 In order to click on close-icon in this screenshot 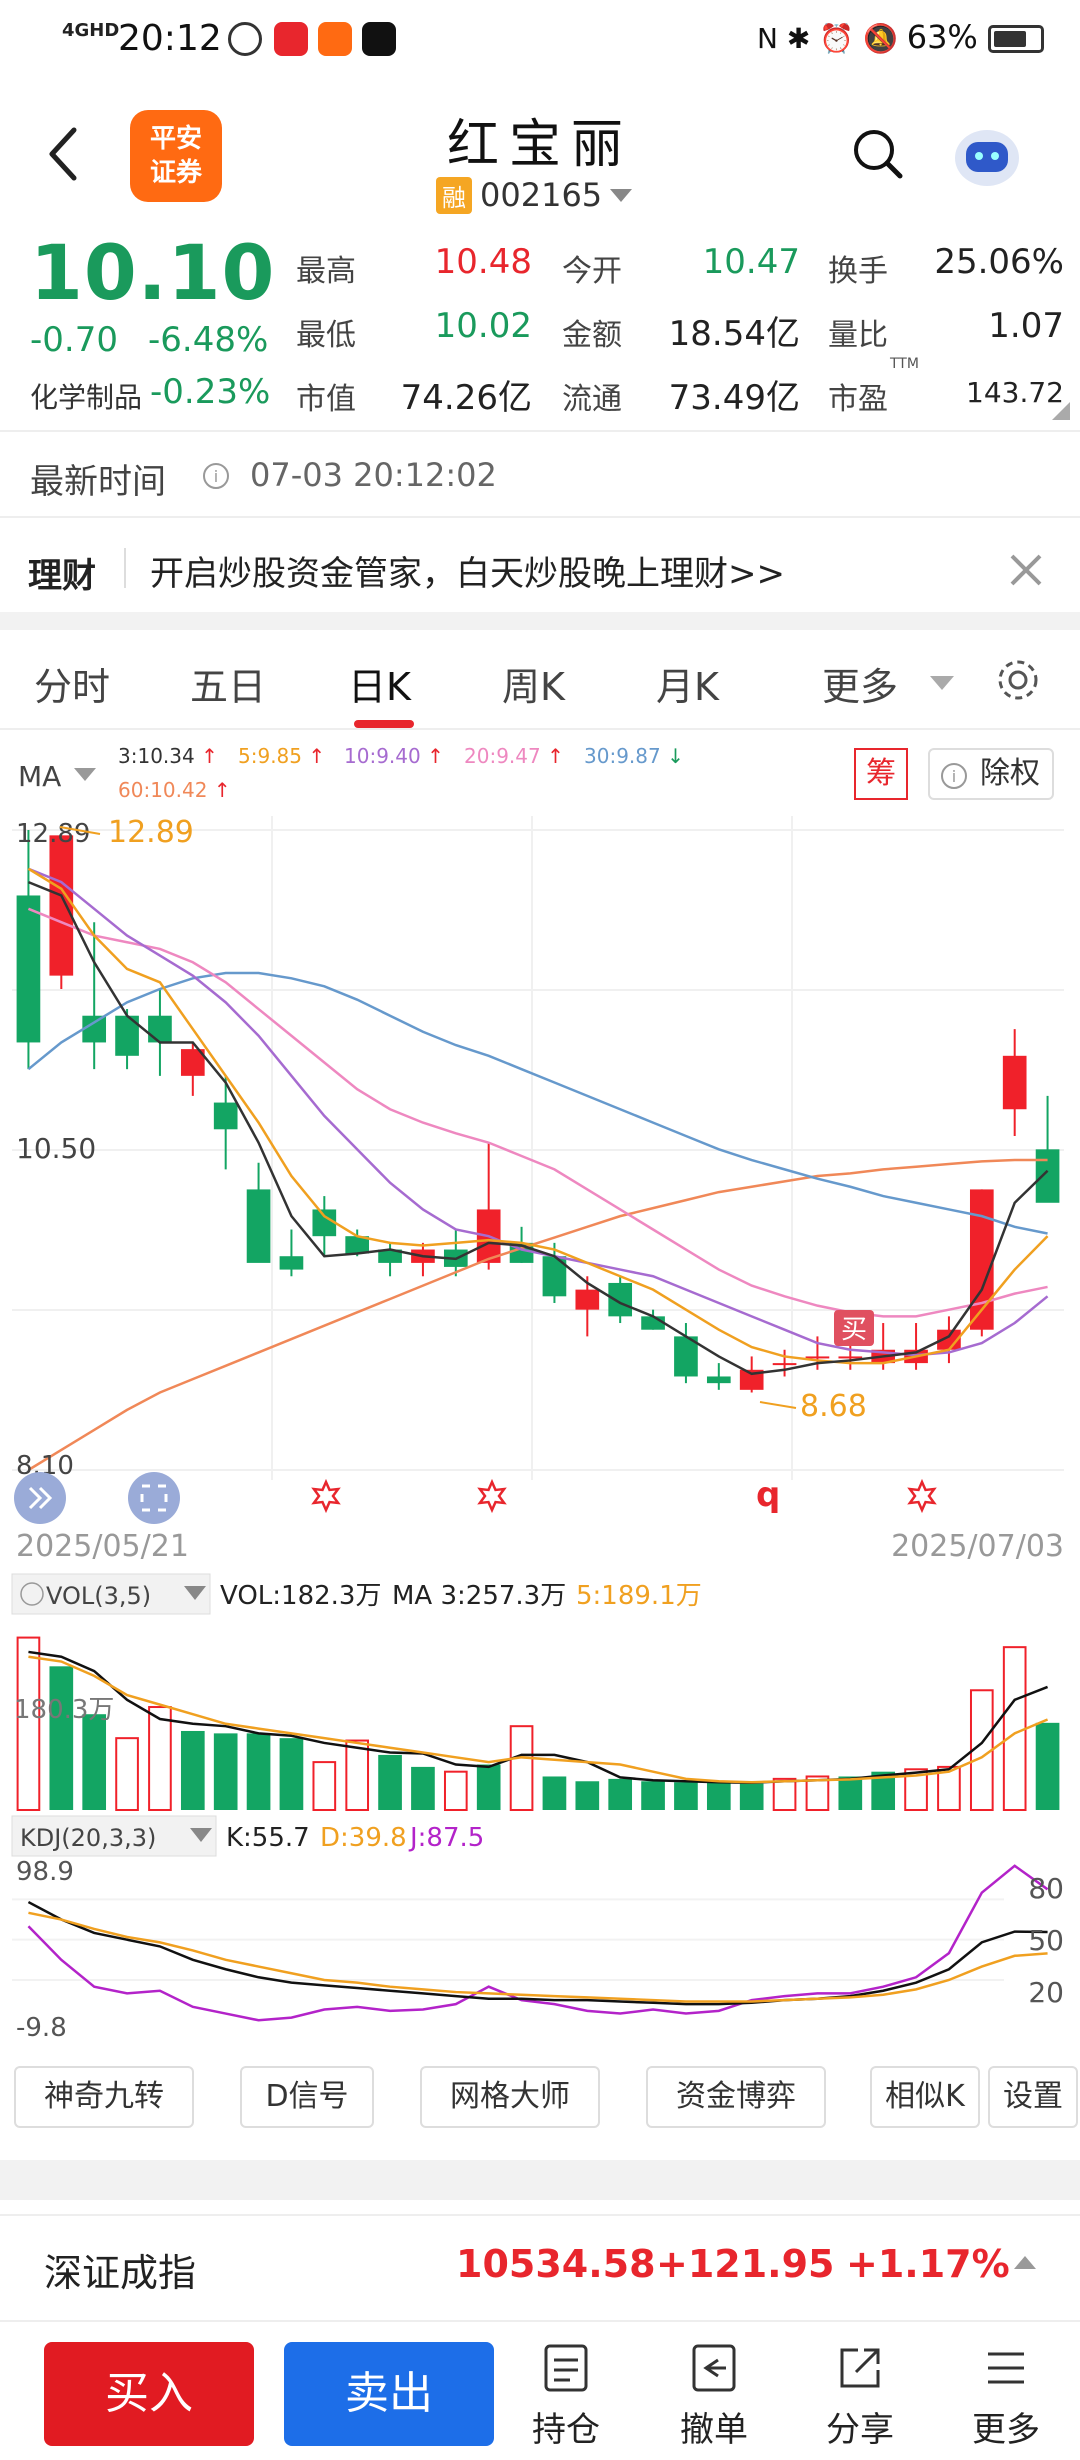, I will do `click(1026, 570)`.